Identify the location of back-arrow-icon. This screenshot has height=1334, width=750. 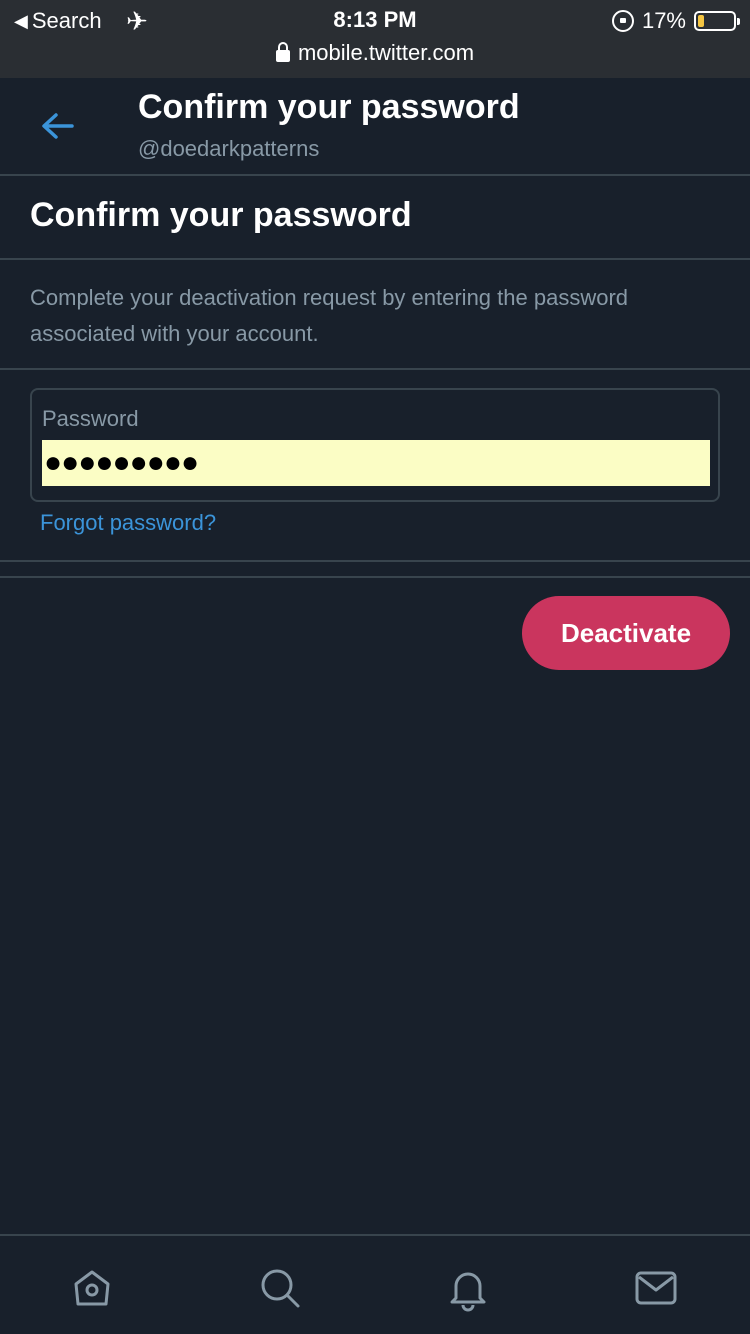
(58, 126).